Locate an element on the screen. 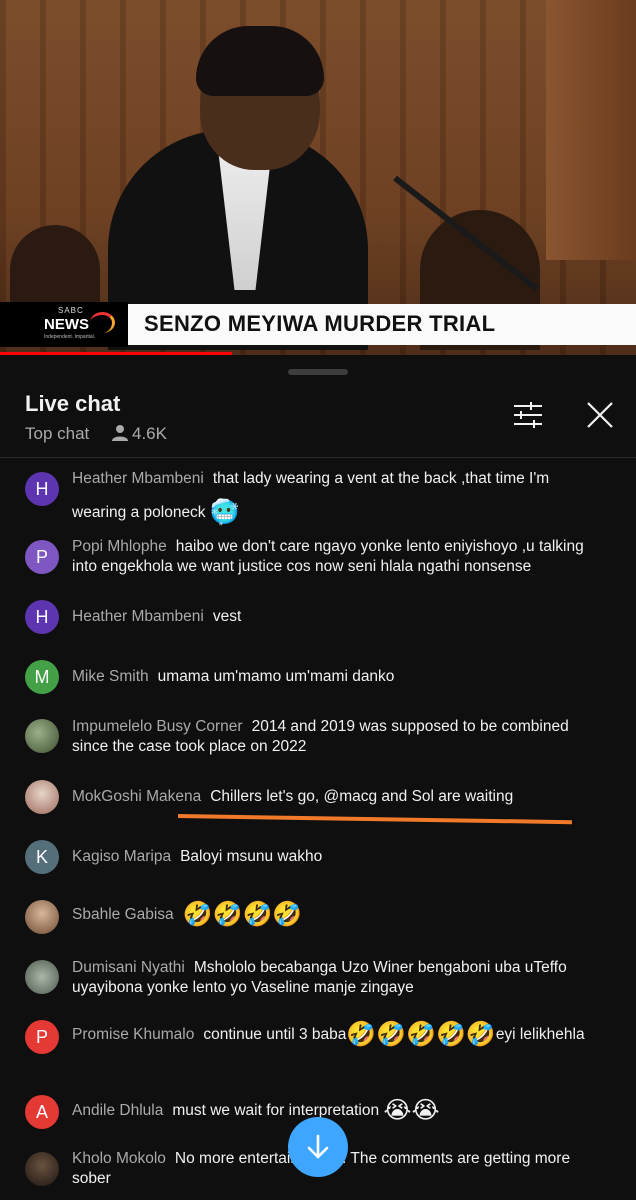  scroll-to-bottom-button is located at coordinates (318, 1147).